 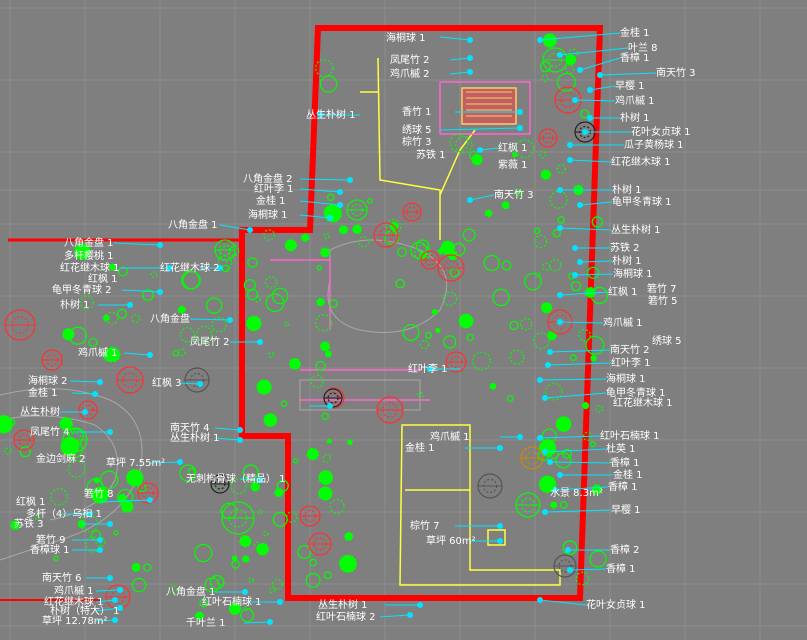 What do you see at coordinates (40, 412) in the screenshot?
I see `plant-label: 丛生朴树` at bounding box center [40, 412].